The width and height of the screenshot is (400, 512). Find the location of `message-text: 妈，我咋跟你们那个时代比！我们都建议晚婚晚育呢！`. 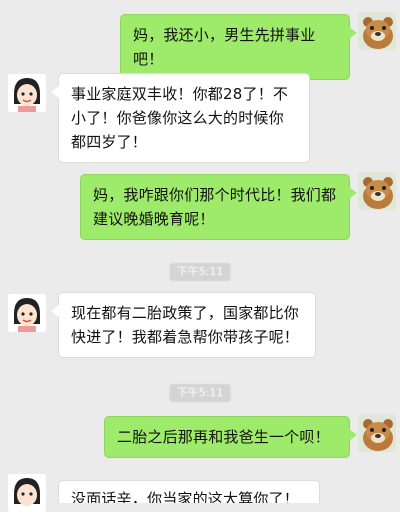

message-text: 妈，我咋跟你们那个时代比！我们都建议晚婚晚育呢！ is located at coordinates (215, 207).